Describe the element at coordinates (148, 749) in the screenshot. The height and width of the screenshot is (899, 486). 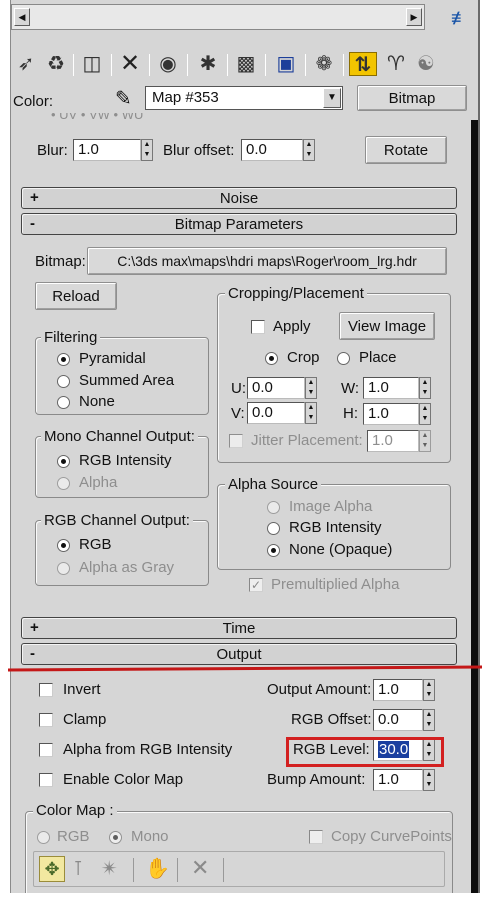
I see `alpha-from-rgb-label: Alpha from RGB Intensity` at that location.